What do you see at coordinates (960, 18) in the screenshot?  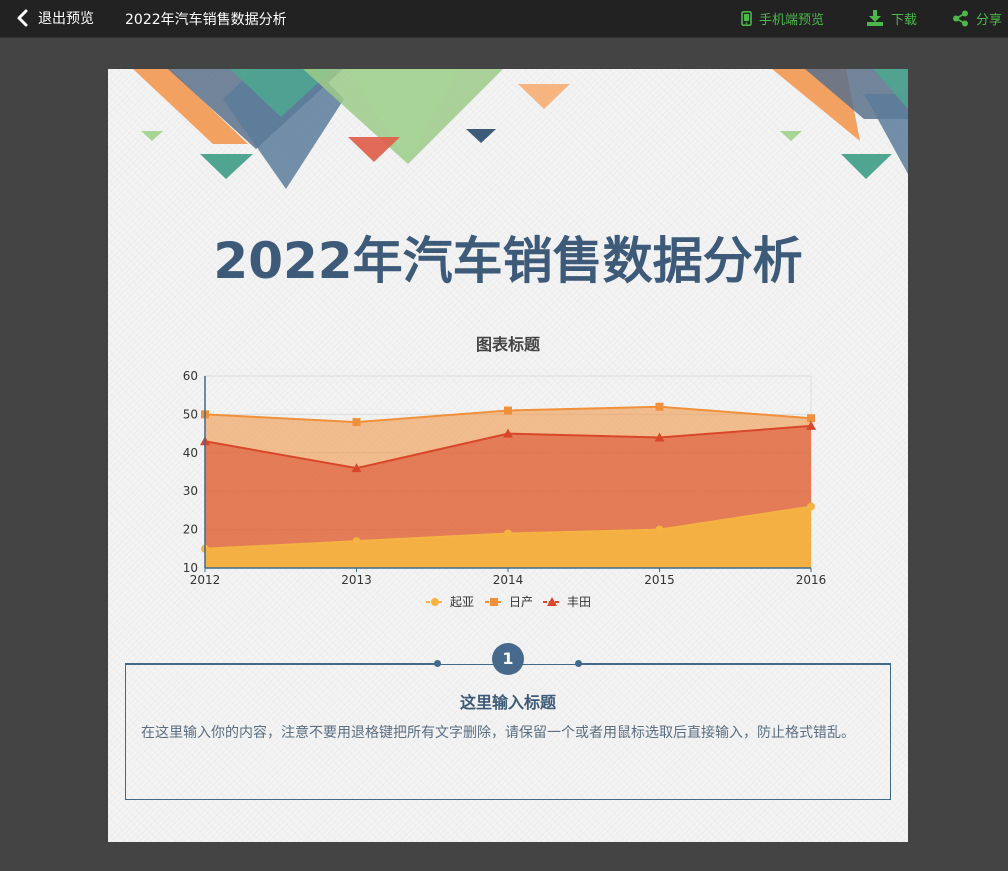 I see `share-icon` at bounding box center [960, 18].